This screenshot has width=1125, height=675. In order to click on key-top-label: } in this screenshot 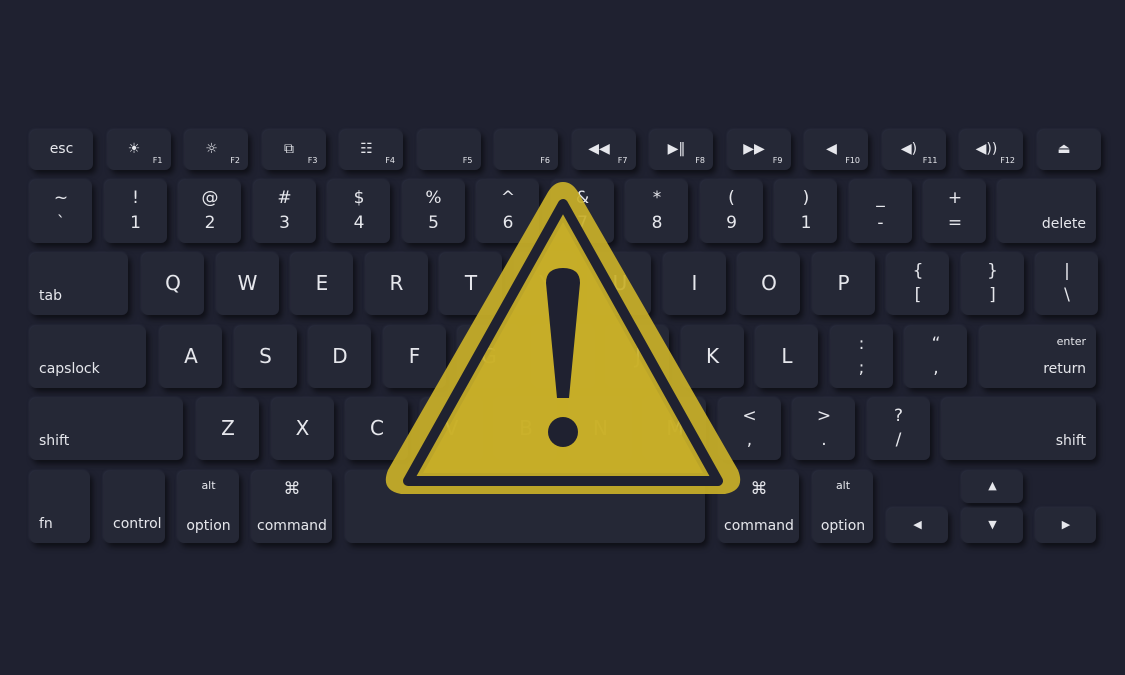, I will do `click(992, 271)`.